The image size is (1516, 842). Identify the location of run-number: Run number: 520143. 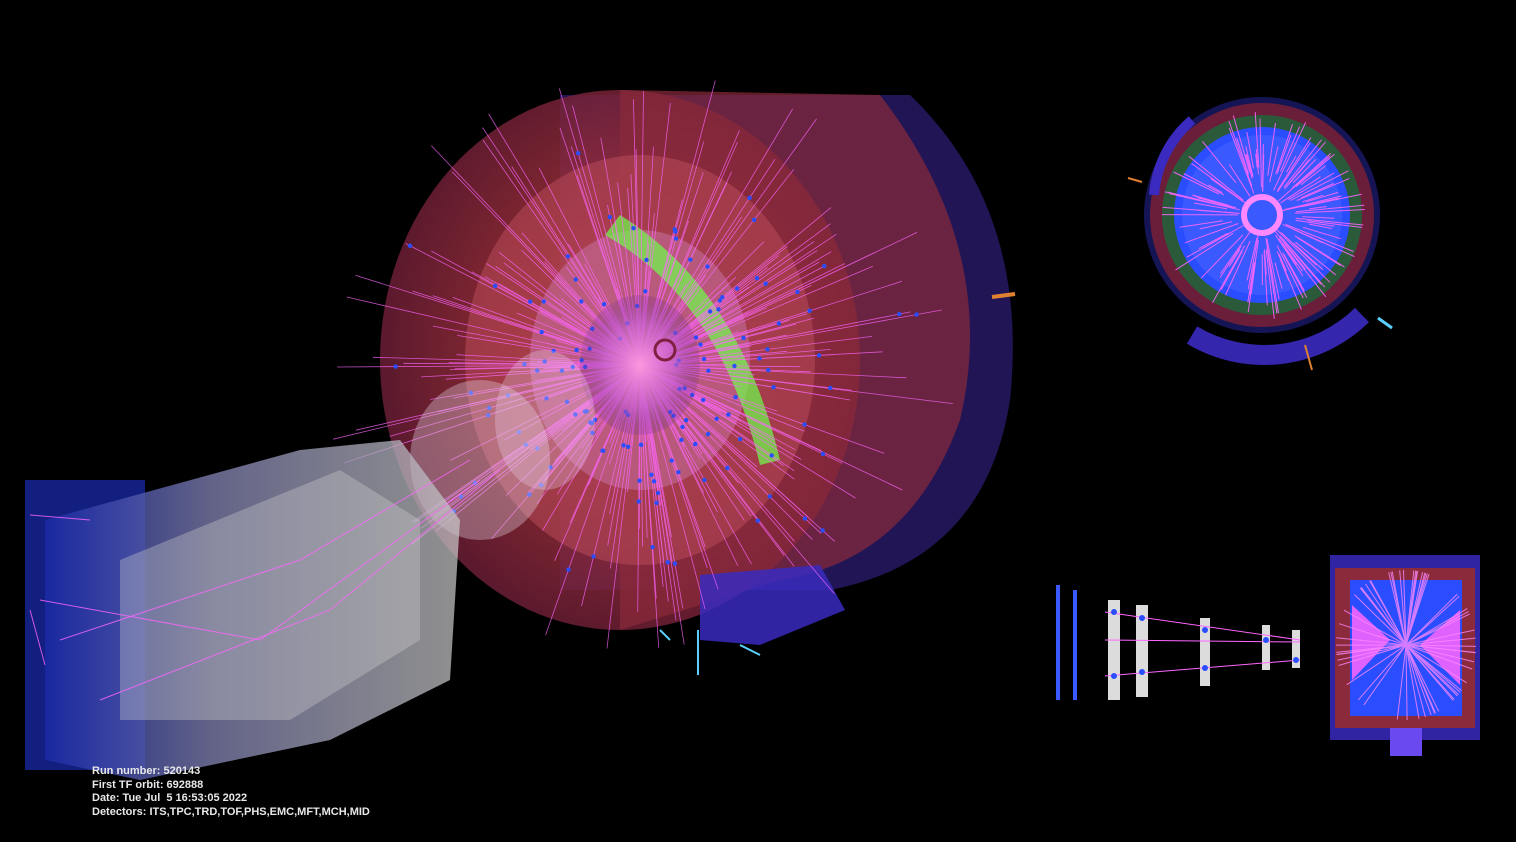
(146, 771).